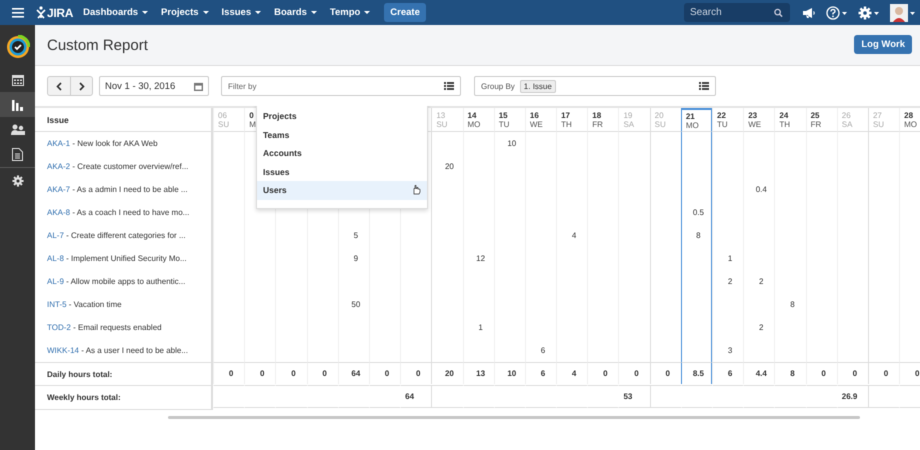 The height and width of the screenshot is (450, 920). Describe the element at coordinates (295, 12) in the screenshot. I see `nav-menu: Boards` at that location.